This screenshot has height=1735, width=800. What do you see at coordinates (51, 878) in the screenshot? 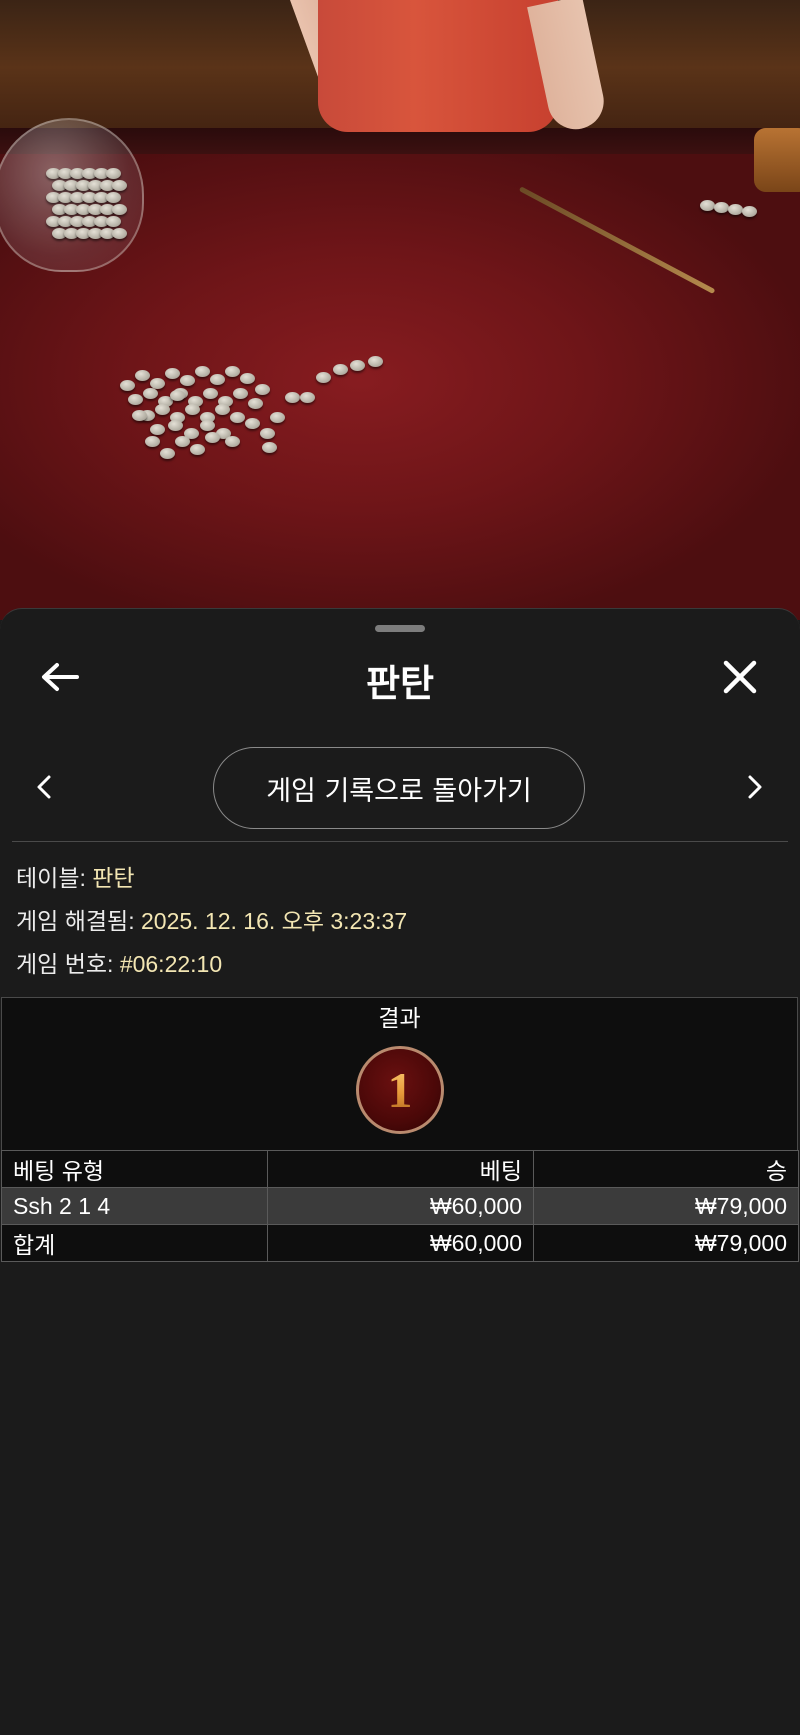
I see `table-label: 테이블:` at bounding box center [51, 878].